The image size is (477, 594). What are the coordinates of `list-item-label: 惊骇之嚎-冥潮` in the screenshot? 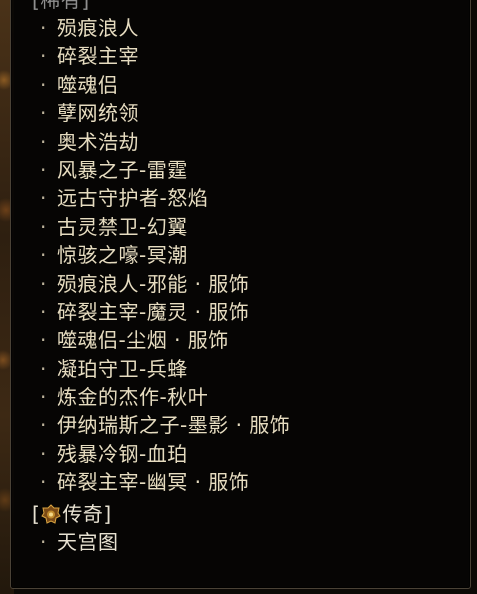 It's located at (122, 255).